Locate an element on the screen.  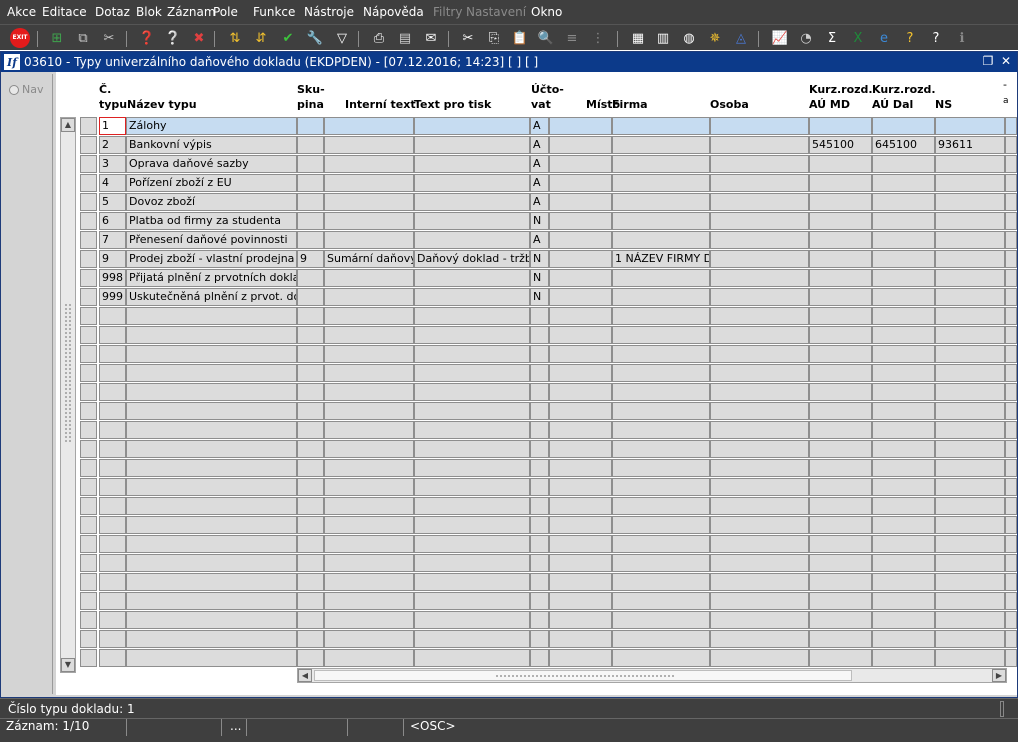
cell-nazev: Platba od firmy za studenta is located at coordinates (211, 221).